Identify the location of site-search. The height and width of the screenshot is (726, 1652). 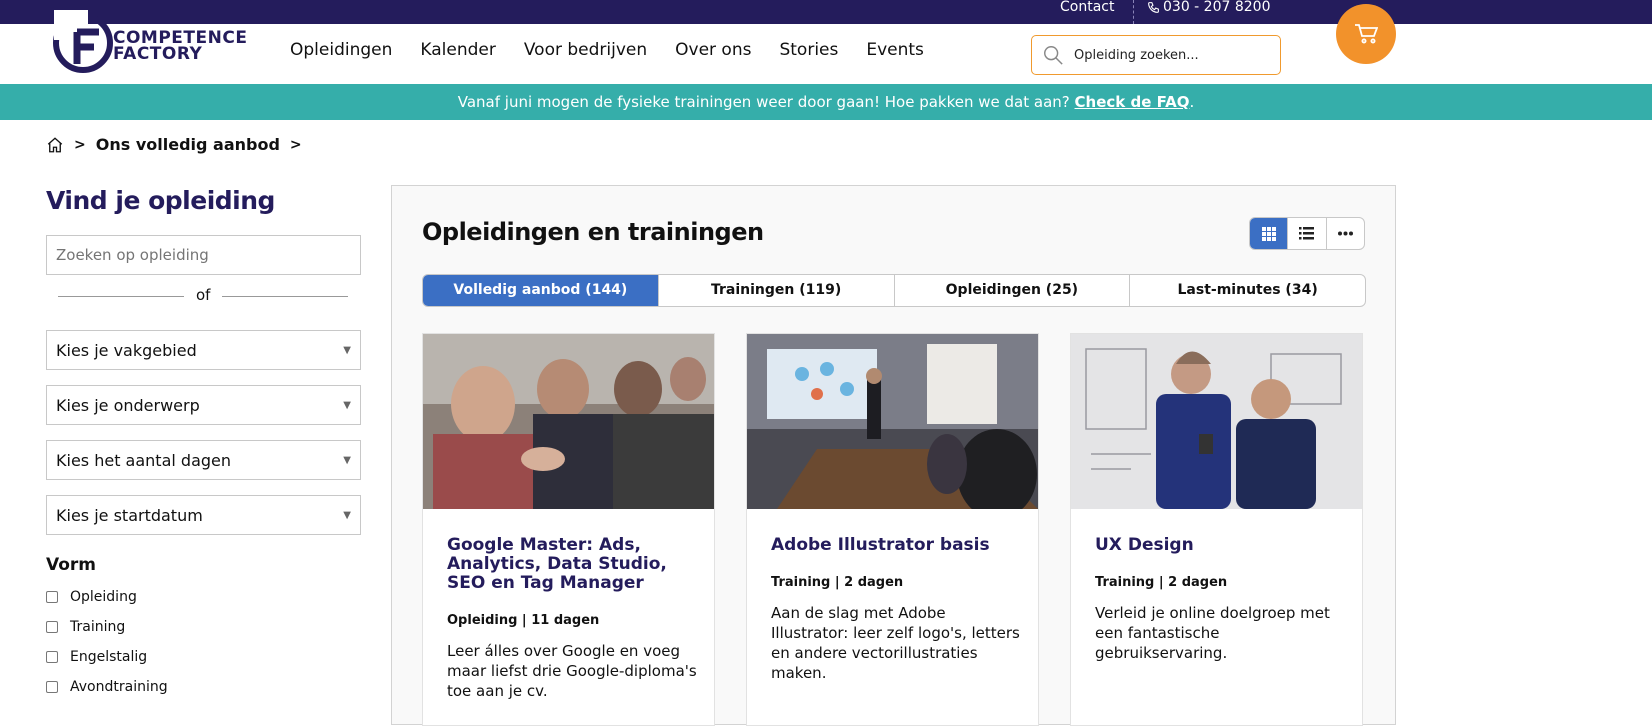
(1156, 55).